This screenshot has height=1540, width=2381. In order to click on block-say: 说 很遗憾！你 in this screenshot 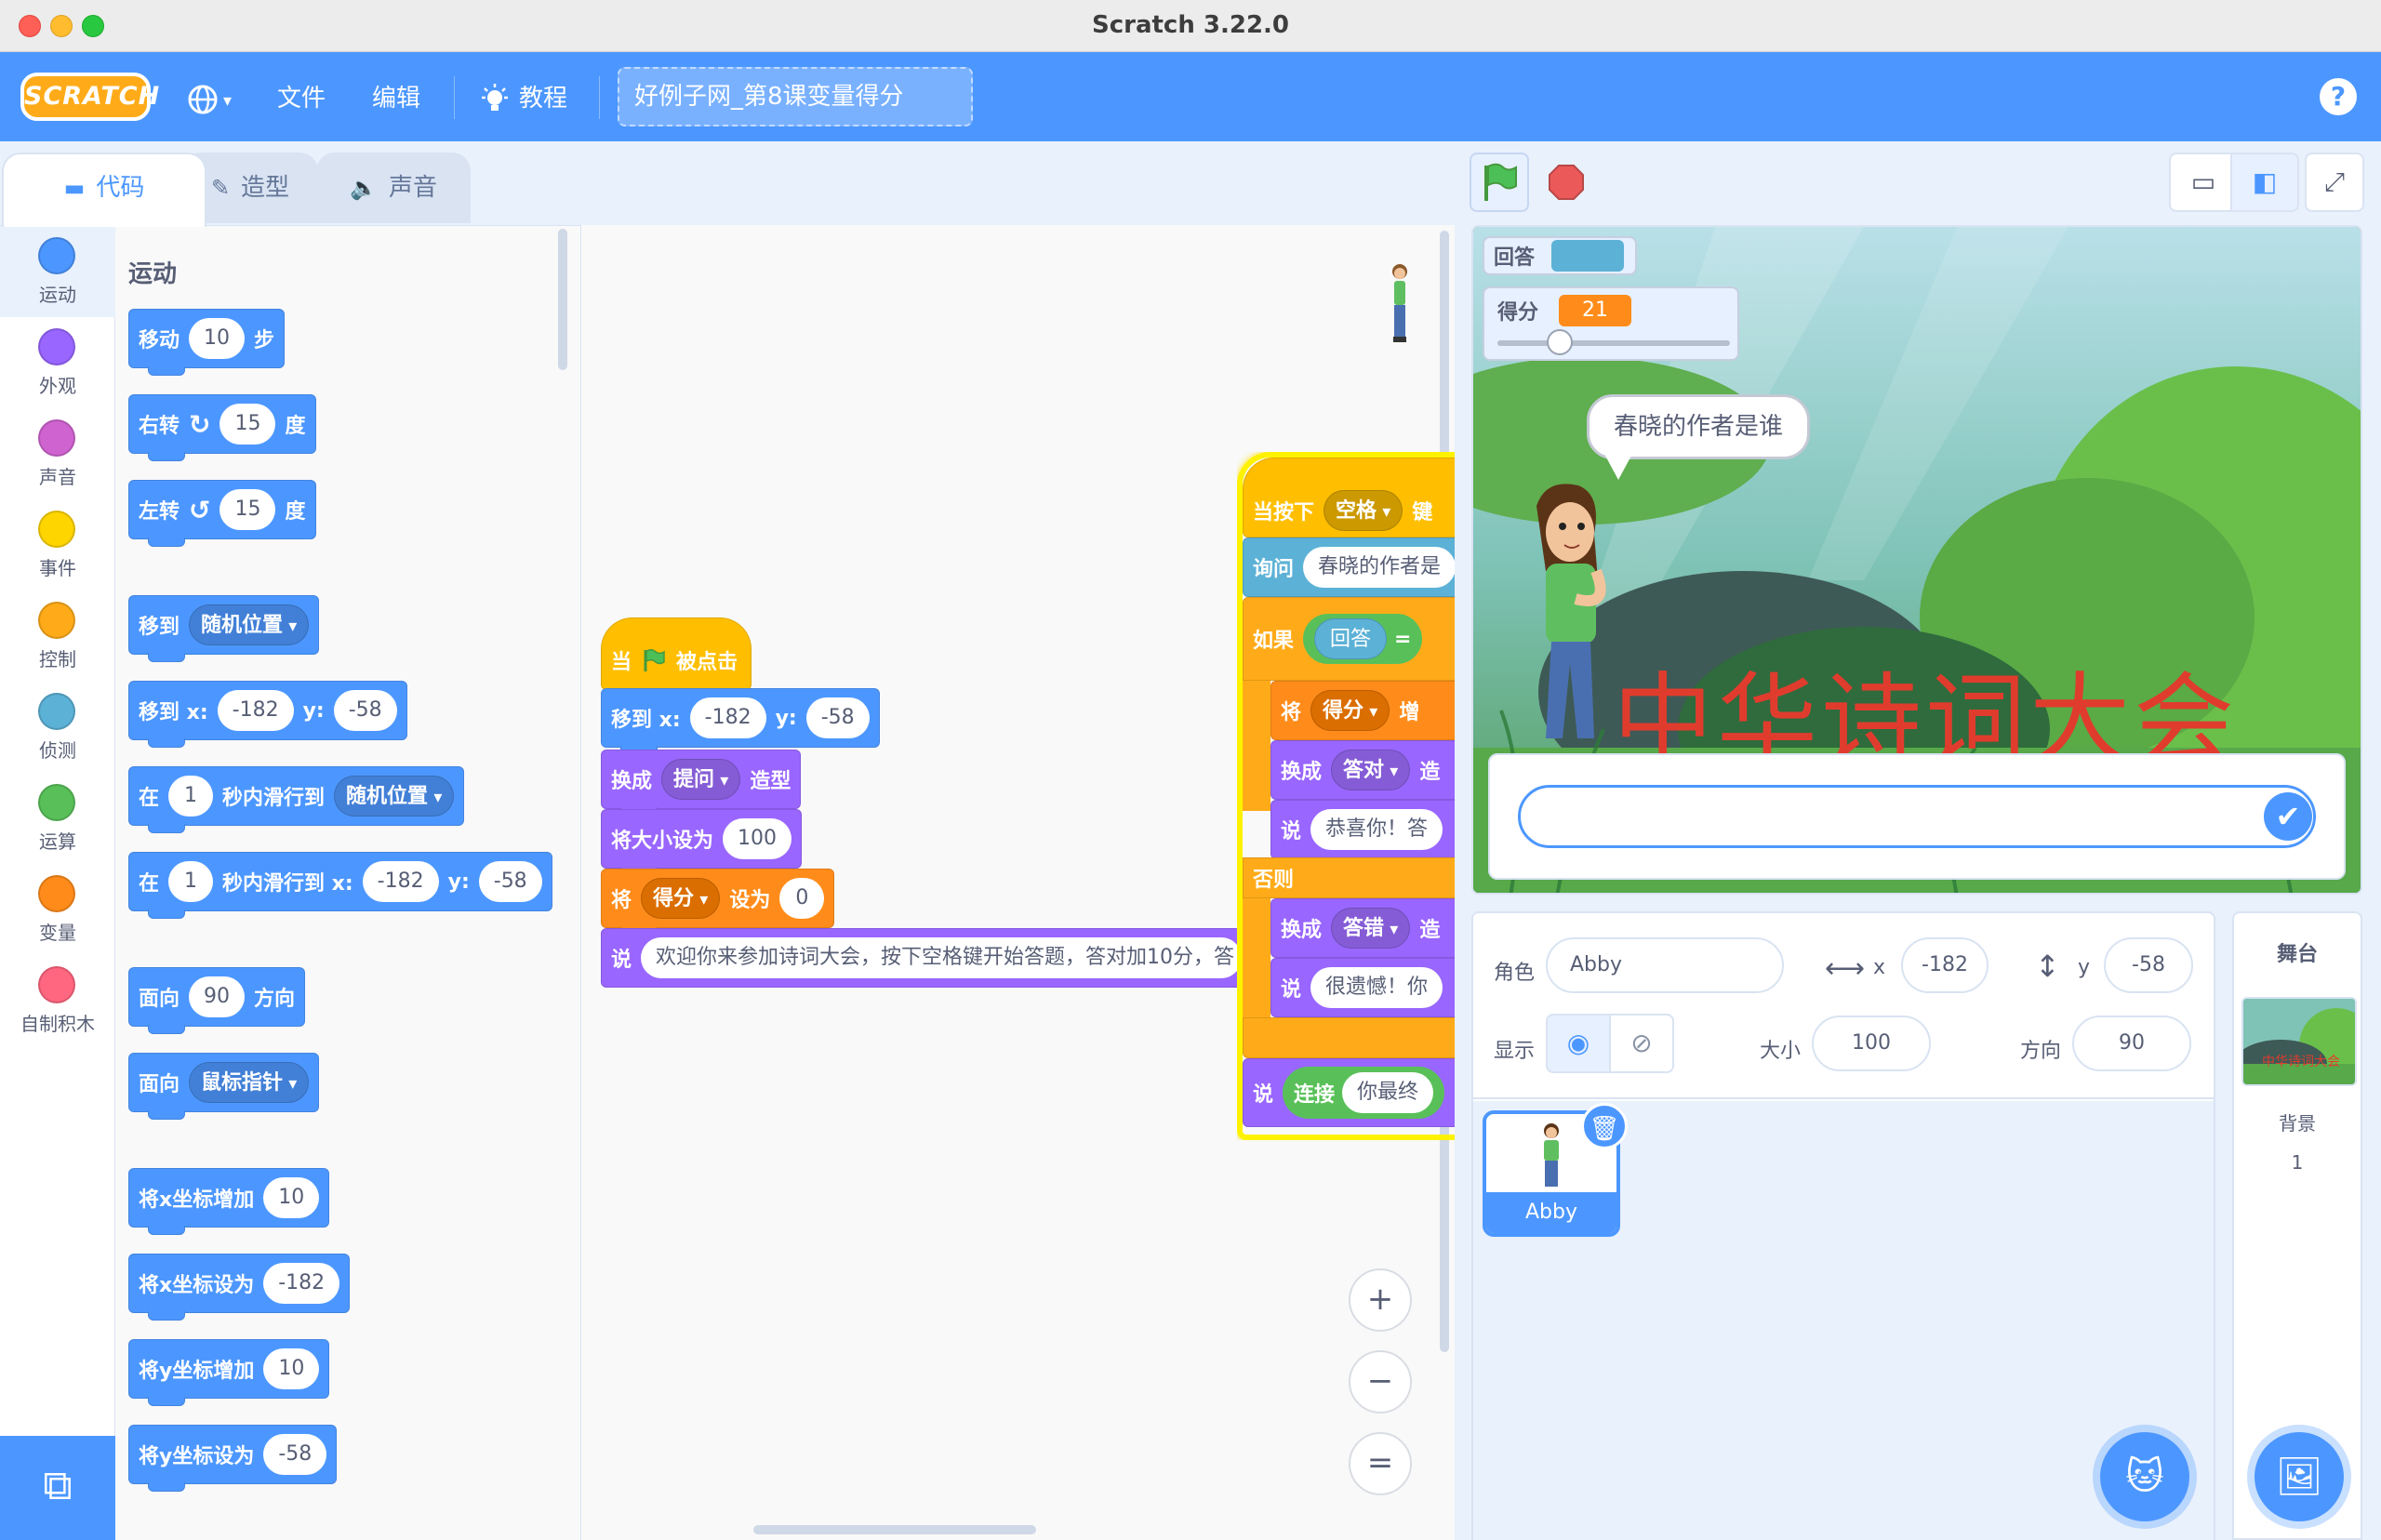, I will do `click(1362, 987)`.